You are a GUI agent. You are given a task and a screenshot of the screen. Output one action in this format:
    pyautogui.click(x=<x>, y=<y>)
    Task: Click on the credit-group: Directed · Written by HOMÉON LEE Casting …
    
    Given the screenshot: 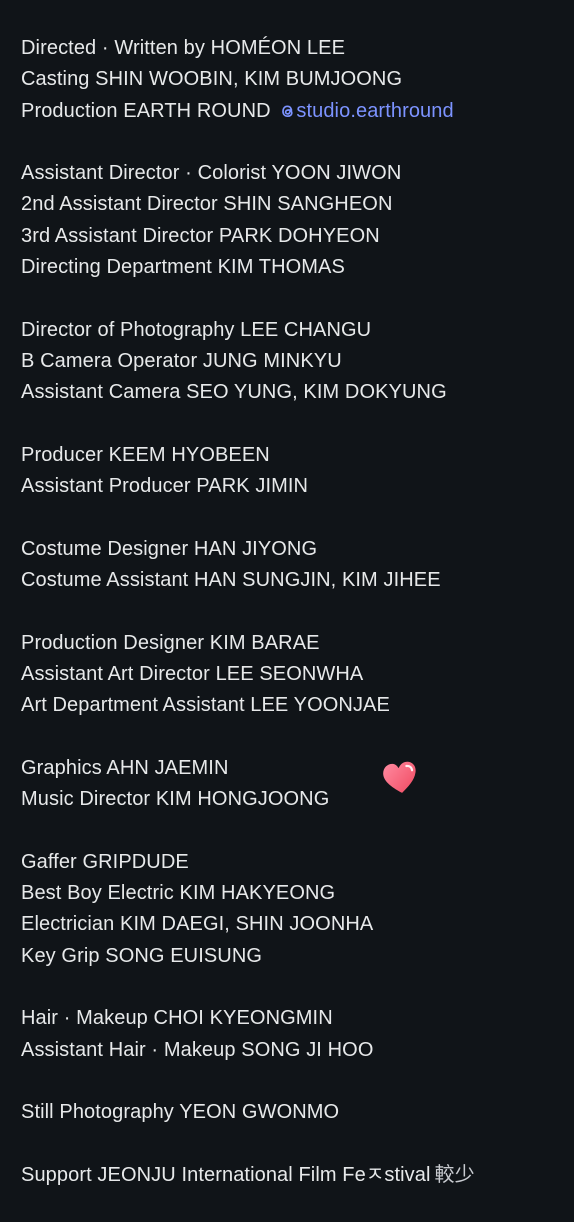 What is the action you would take?
    pyautogui.click(x=297, y=80)
    